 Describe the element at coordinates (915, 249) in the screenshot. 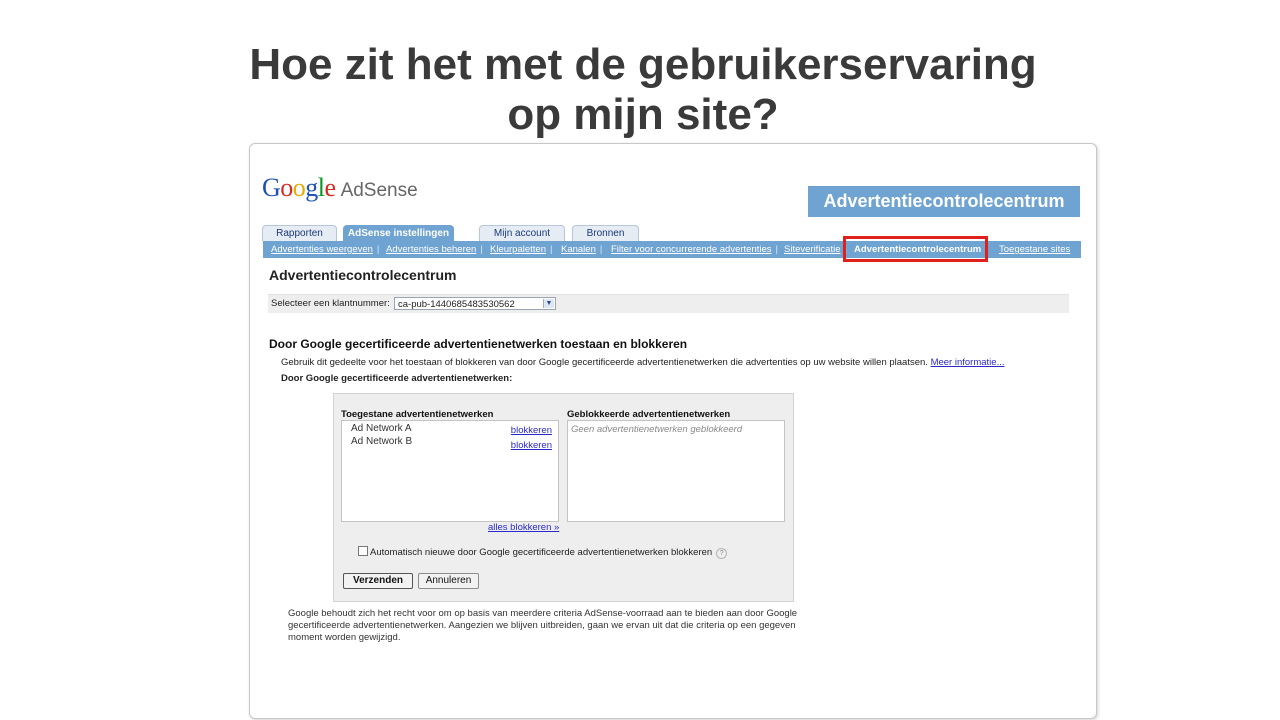

I see `highlight-box` at that location.